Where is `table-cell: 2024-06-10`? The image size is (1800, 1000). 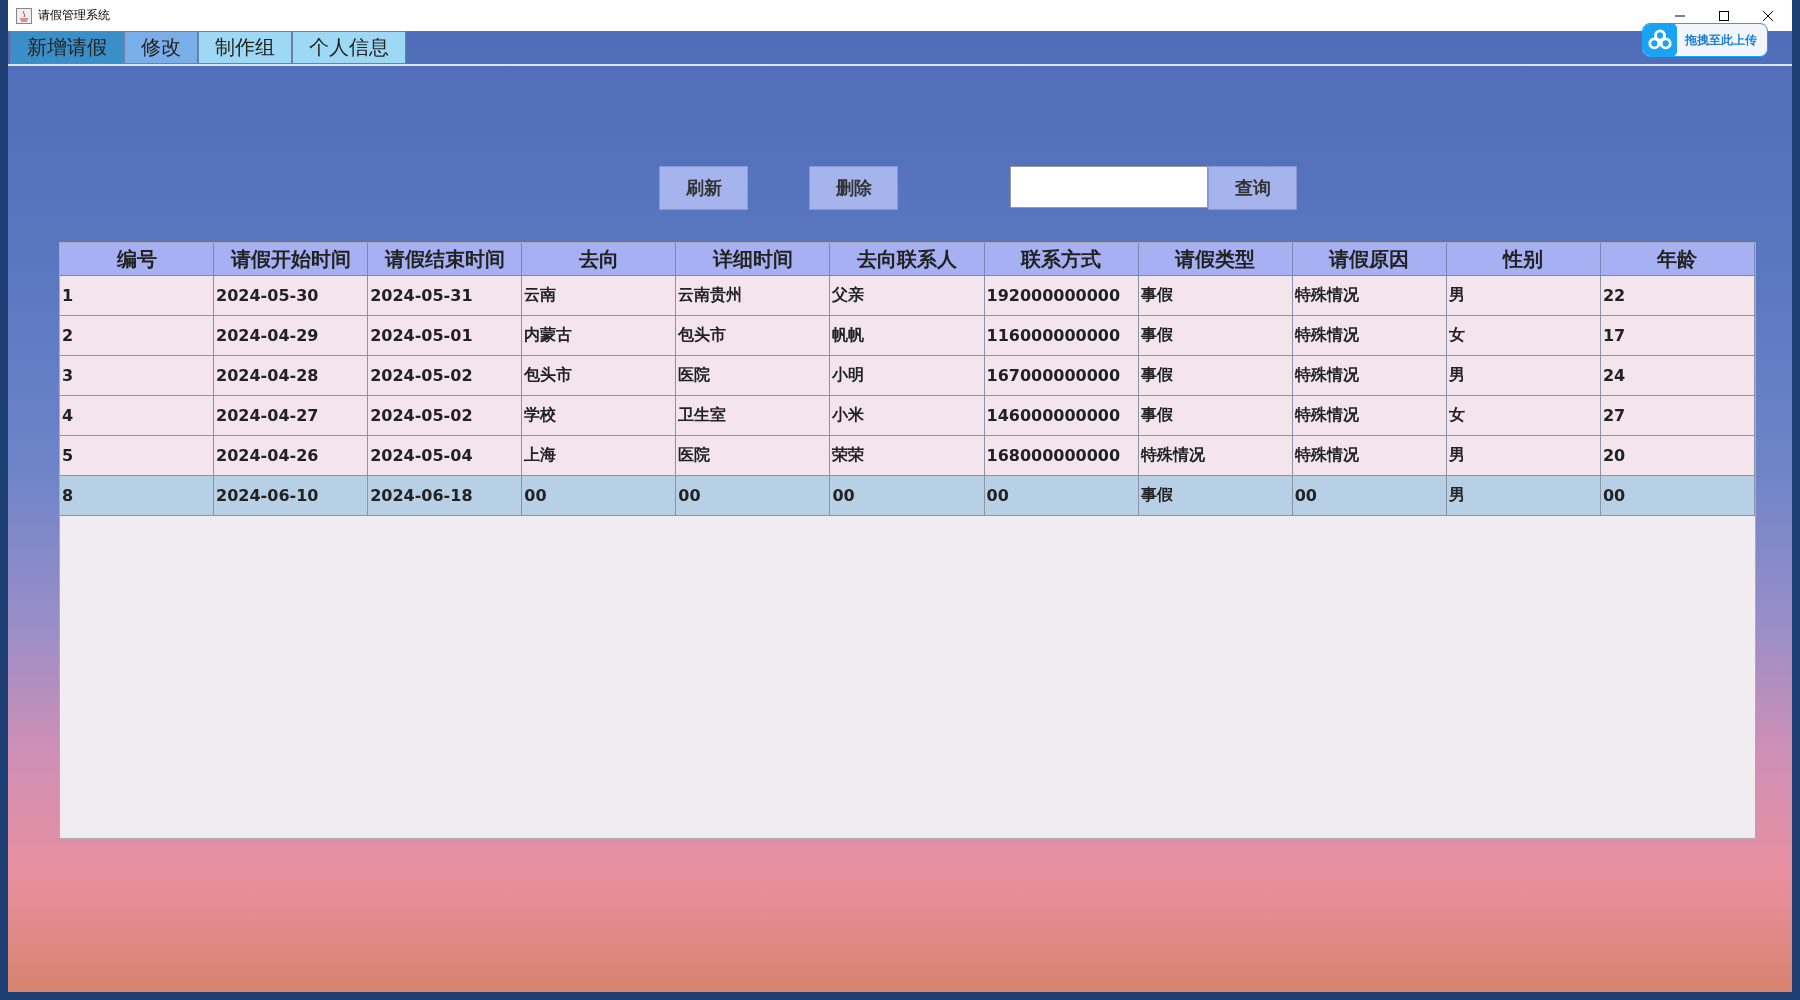
table-cell: 2024-06-10 is located at coordinates (267, 495).